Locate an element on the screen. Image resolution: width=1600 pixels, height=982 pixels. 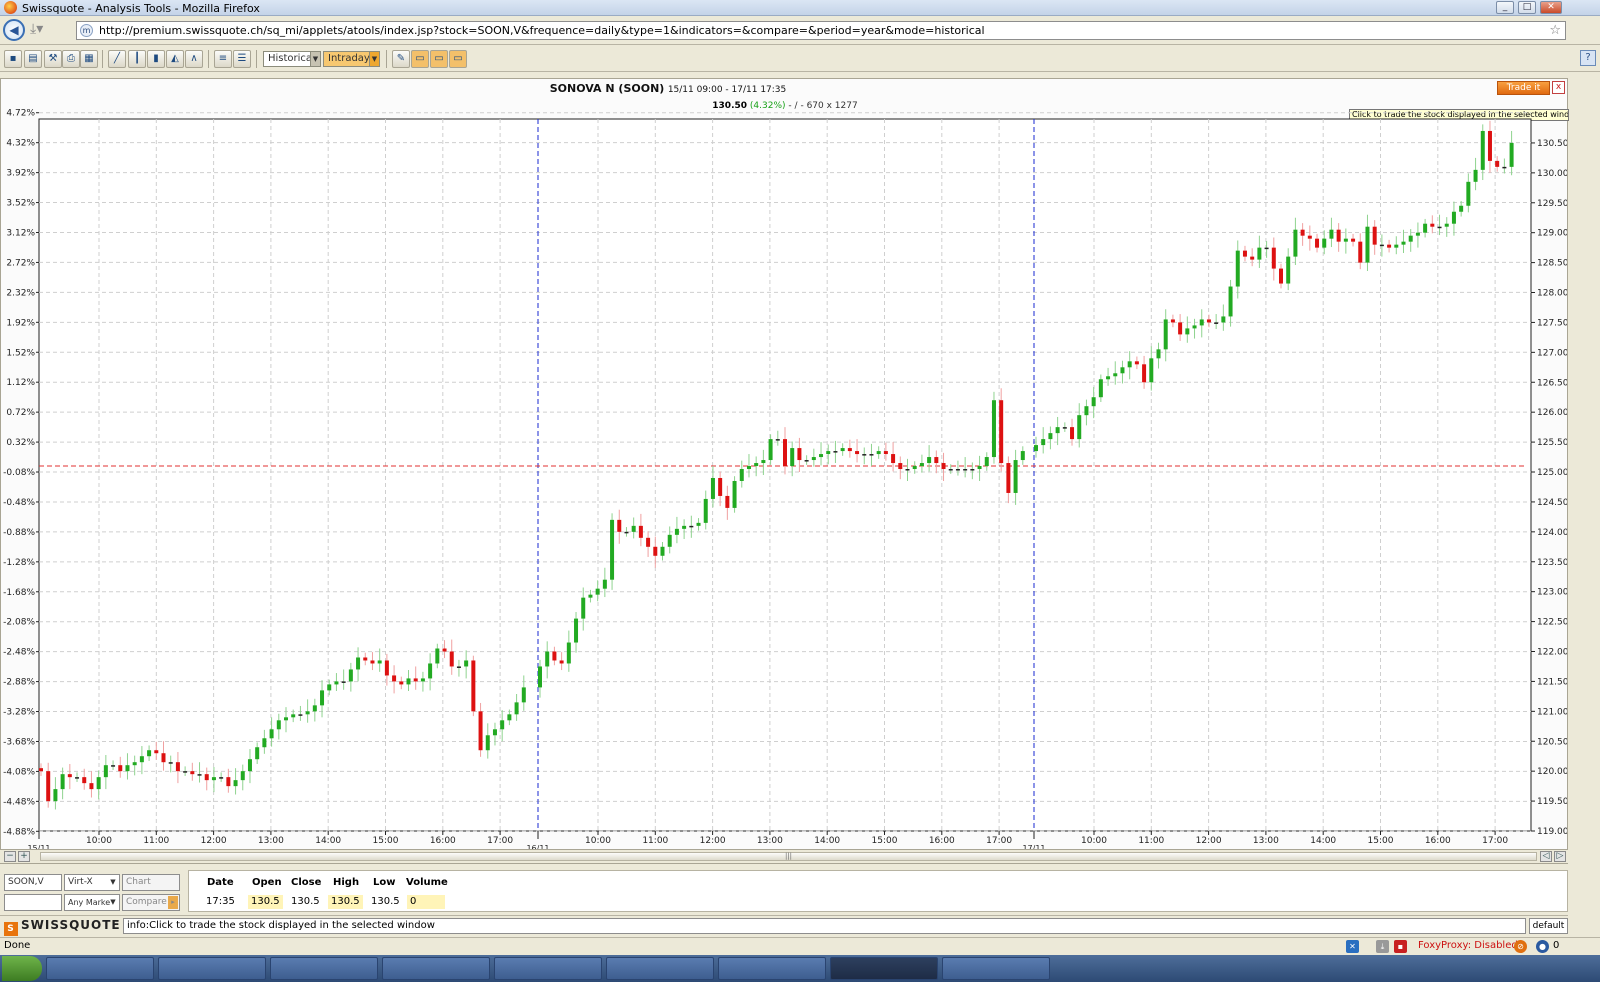
os-taskbar is located at coordinates (800, 968).